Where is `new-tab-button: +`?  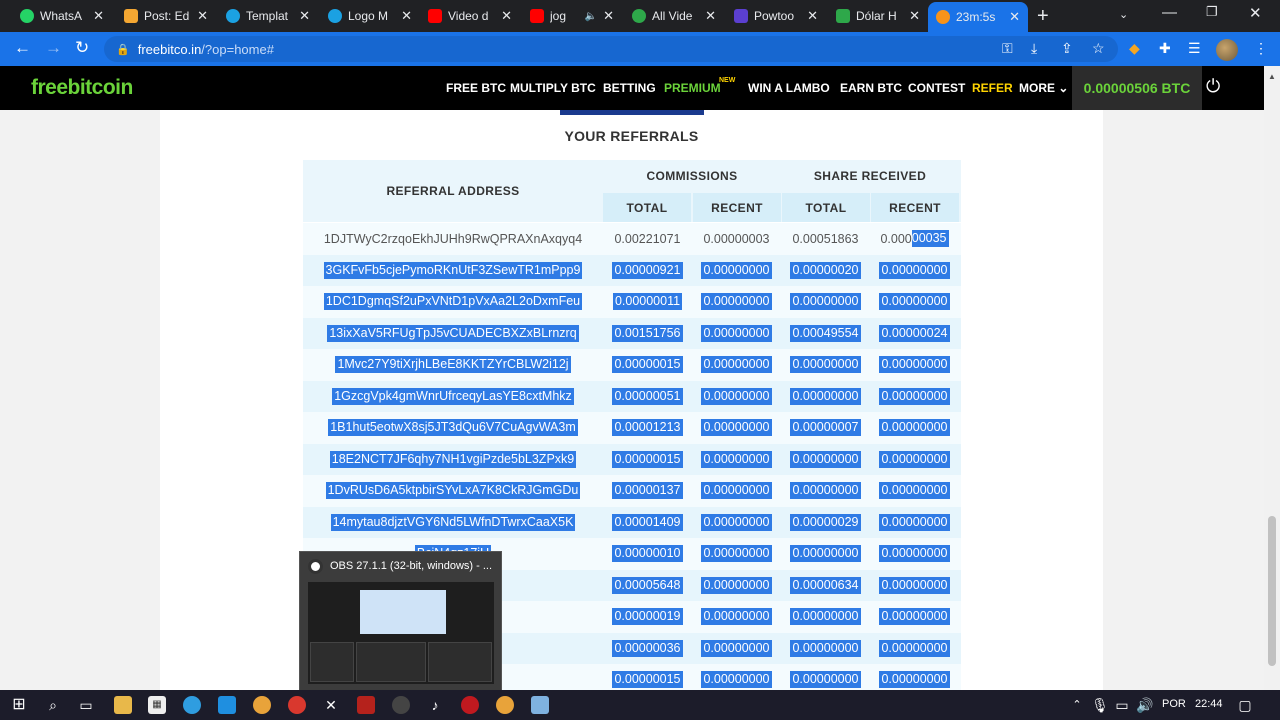
new-tab-button: + is located at coordinates (1043, 16).